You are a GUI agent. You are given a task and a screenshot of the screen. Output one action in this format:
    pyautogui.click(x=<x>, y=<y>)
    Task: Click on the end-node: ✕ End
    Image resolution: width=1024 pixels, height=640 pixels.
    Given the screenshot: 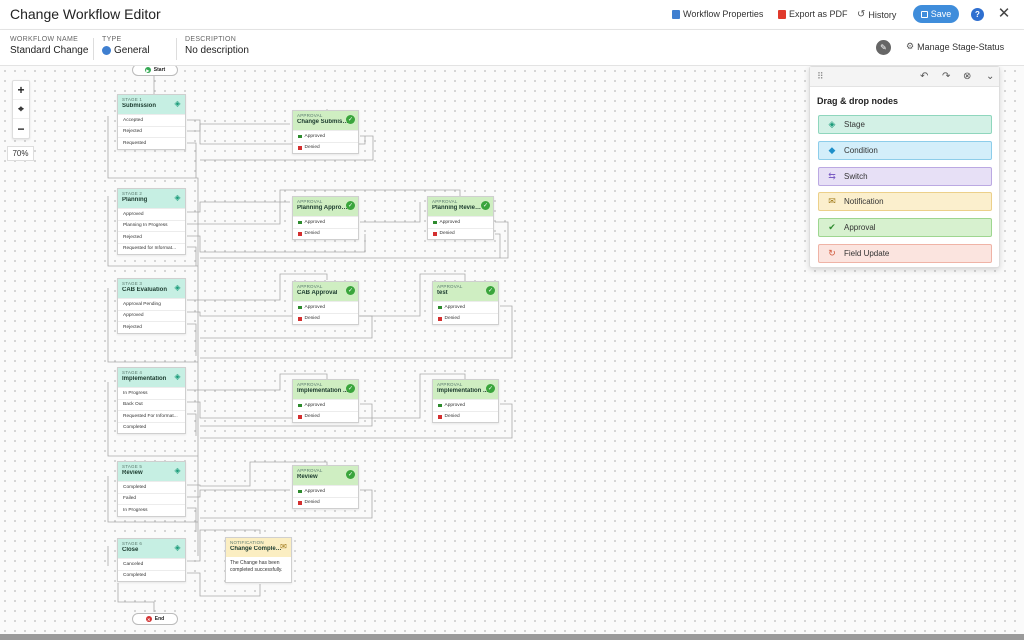 What is the action you would take?
    pyautogui.click(x=155, y=619)
    